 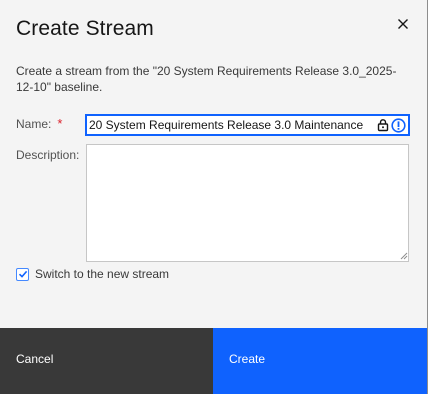 What do you see at coordinates (60, 123) in the screenshot?
I see `required-marker: *` at bounding box center [60, 123].